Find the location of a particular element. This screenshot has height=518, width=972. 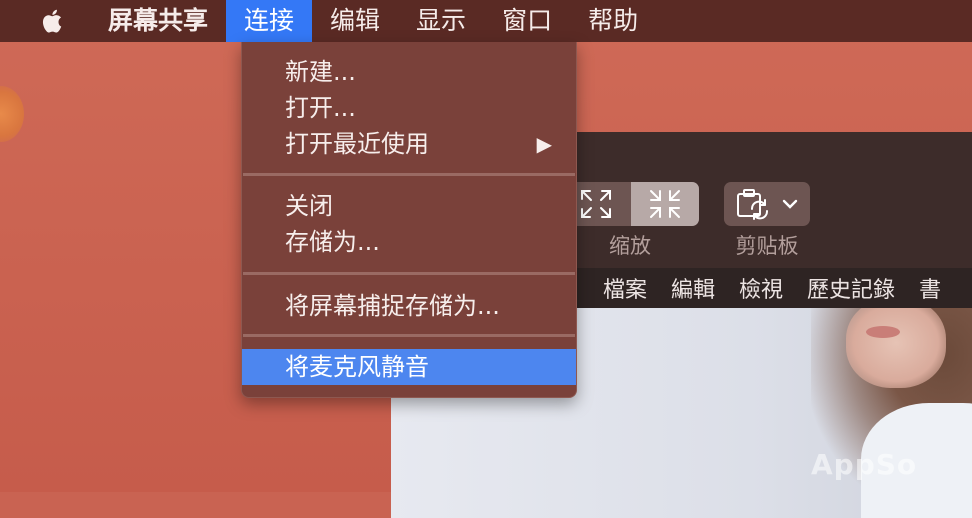

chevron-down-icon is located at coordinates (790, 204).